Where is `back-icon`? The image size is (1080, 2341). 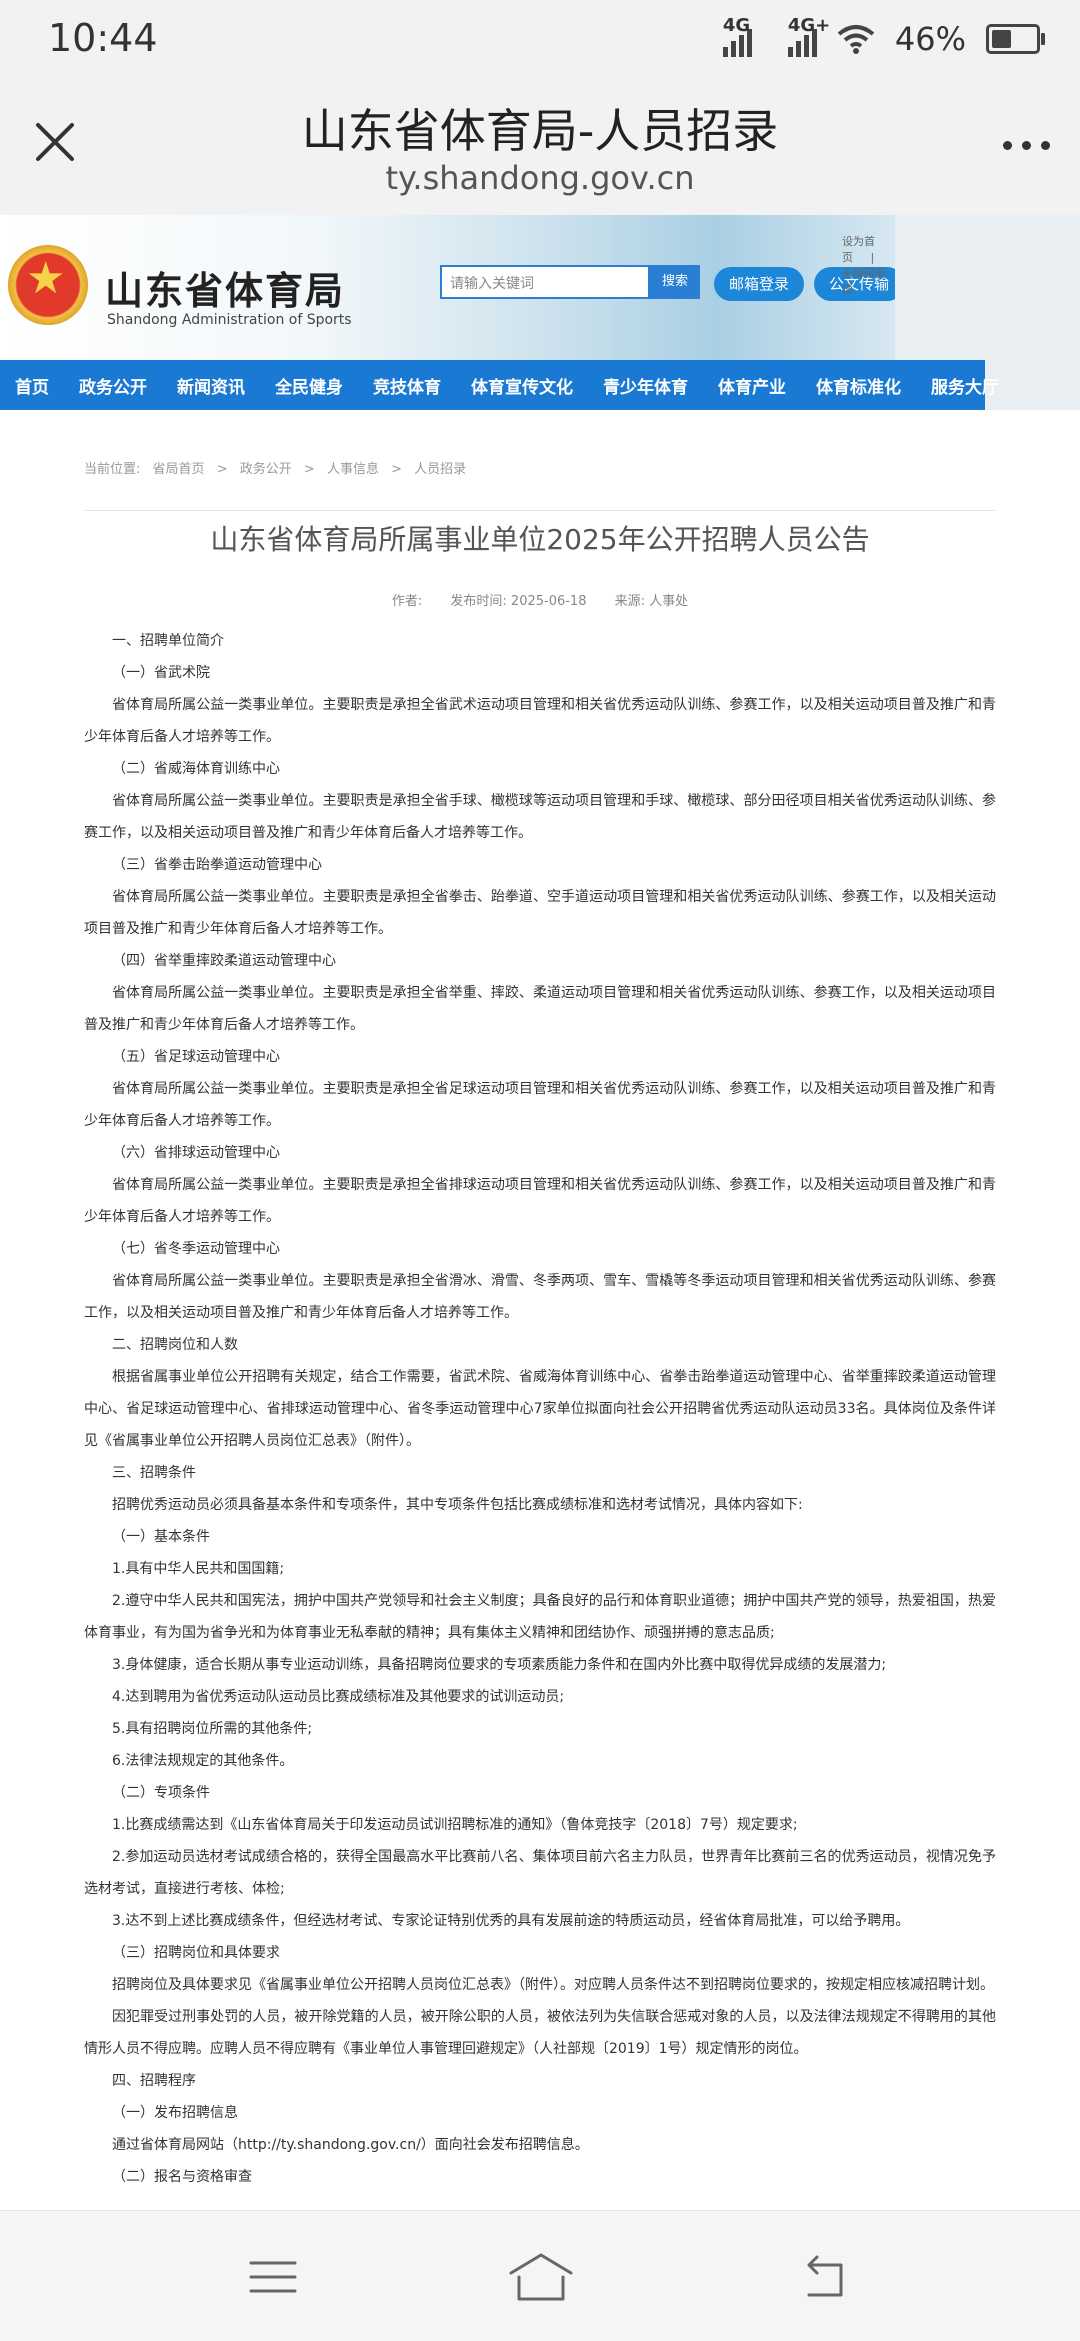 back-icon is located at coordinates (825, 2277).